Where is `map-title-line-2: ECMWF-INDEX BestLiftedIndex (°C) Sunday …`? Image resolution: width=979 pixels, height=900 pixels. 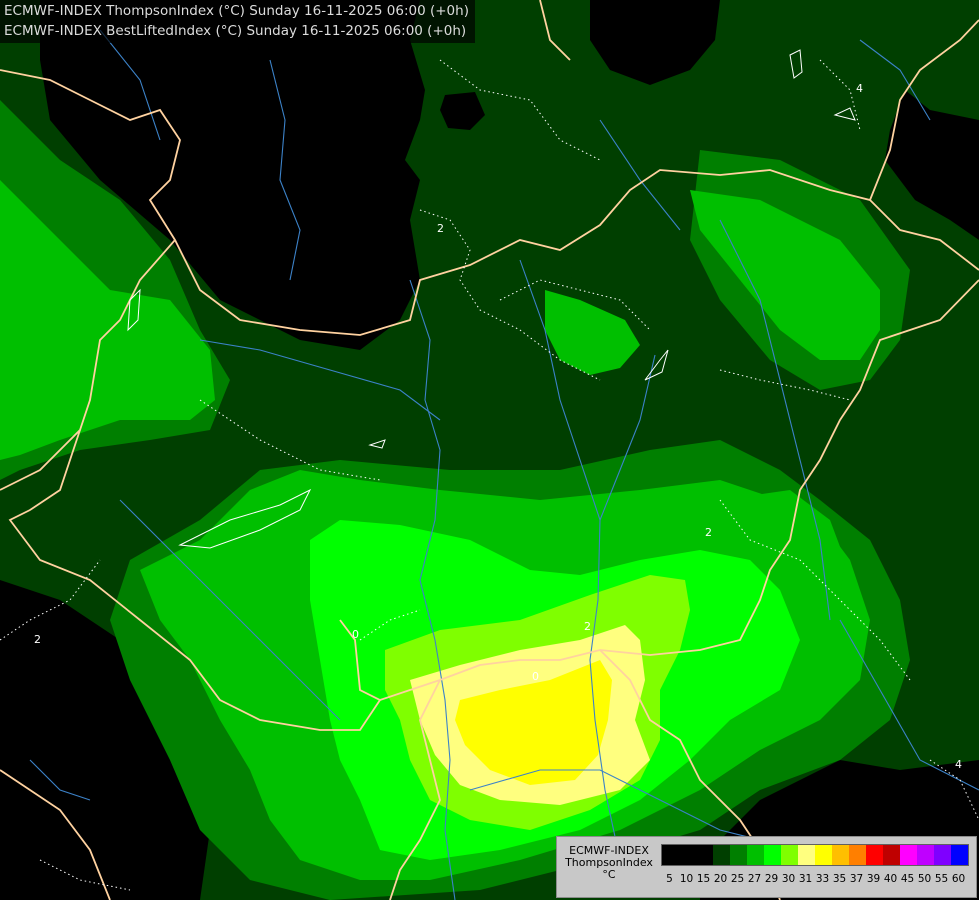
map-title-line-2: ECMWF-INDEX BestLiftedIndex (°C) Sunday … is located at coordinates (235, 31).